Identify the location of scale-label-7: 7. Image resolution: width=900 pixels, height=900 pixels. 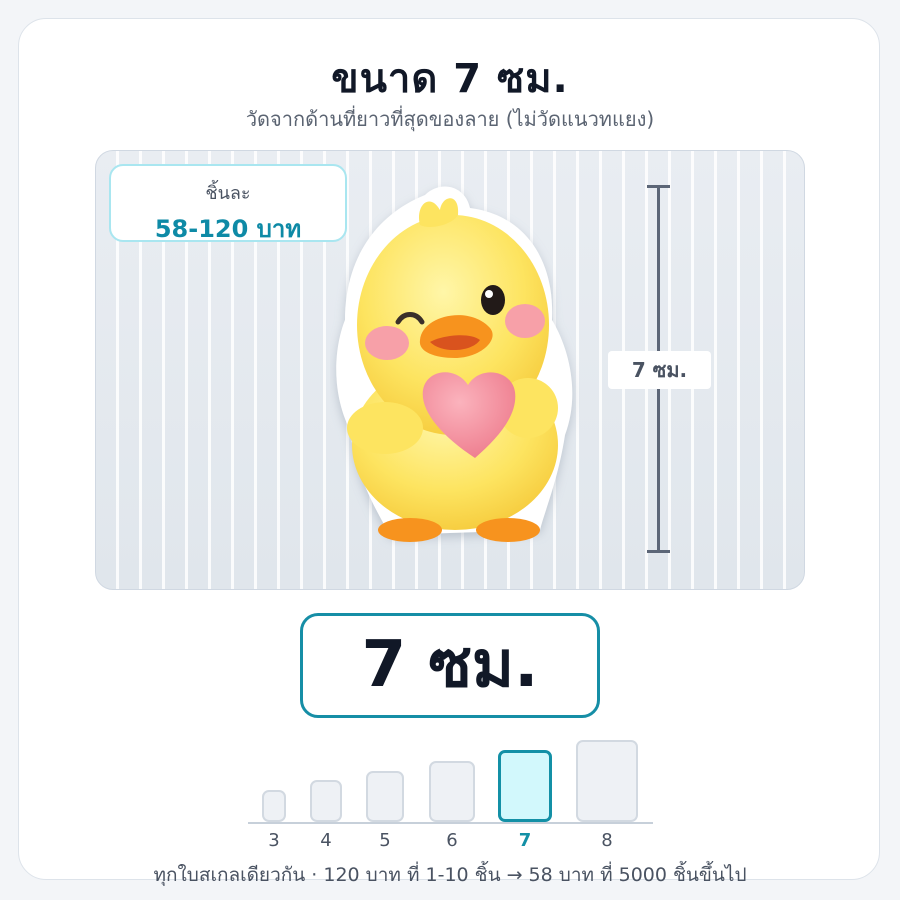
(525, 840).